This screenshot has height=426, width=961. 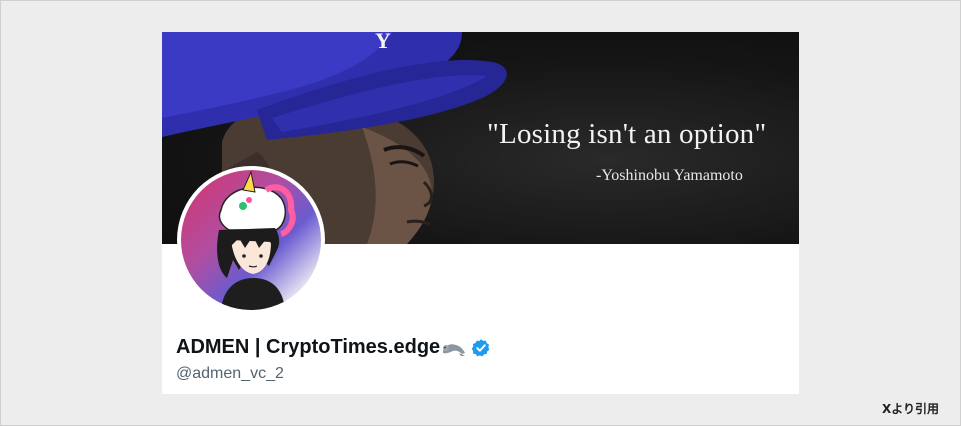 What do you see at coordinates (627, 134) in the screenshot?
I see `banner-quote: "Losing isn't an option"` at bounding box center [627, 134].